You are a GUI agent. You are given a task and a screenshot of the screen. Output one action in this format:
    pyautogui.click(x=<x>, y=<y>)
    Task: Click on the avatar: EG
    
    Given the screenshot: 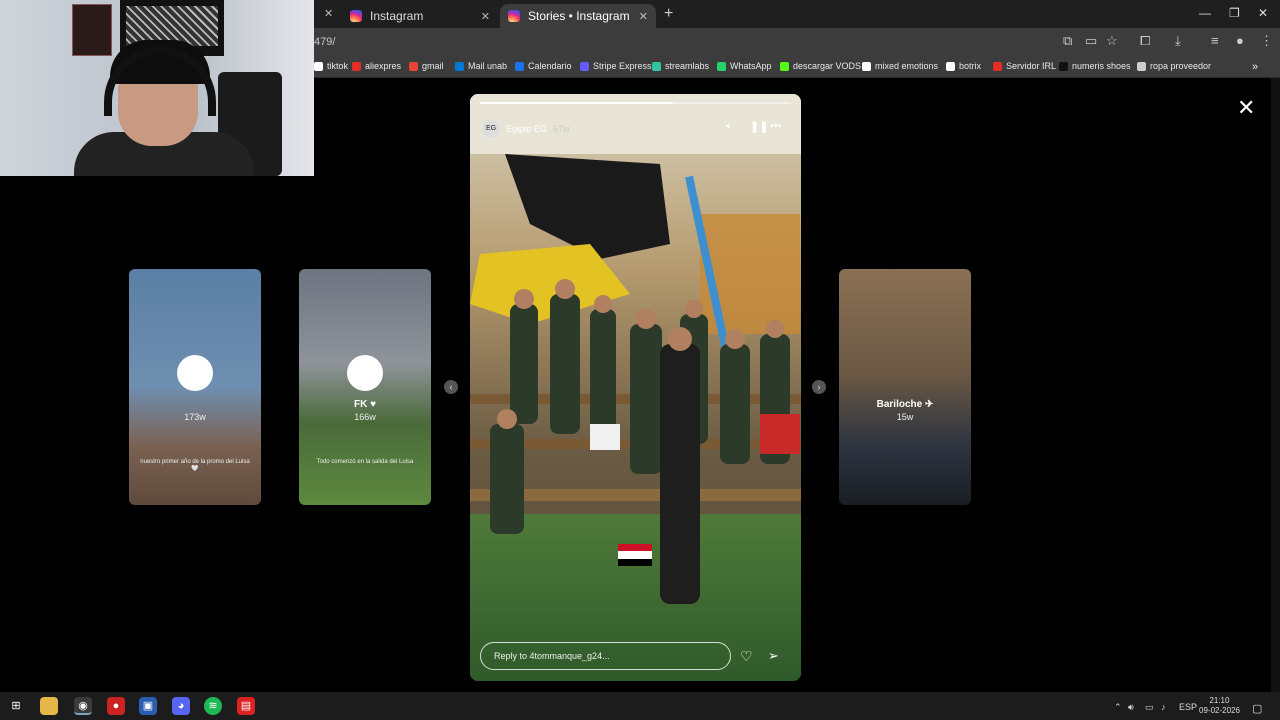 What is the action you would take?
    pyautogui.click(x=491, y=129)
    